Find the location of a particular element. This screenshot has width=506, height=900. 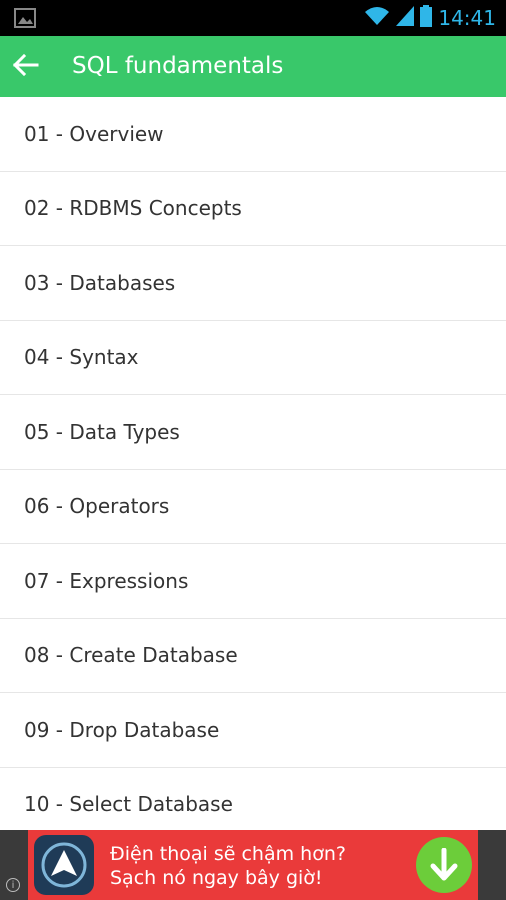

list-item-label: 10 - Select Database is located at coordinates (128, 804).